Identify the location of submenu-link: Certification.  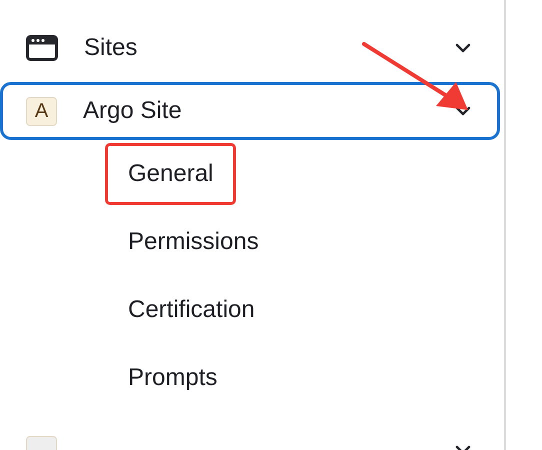
(191, 310).